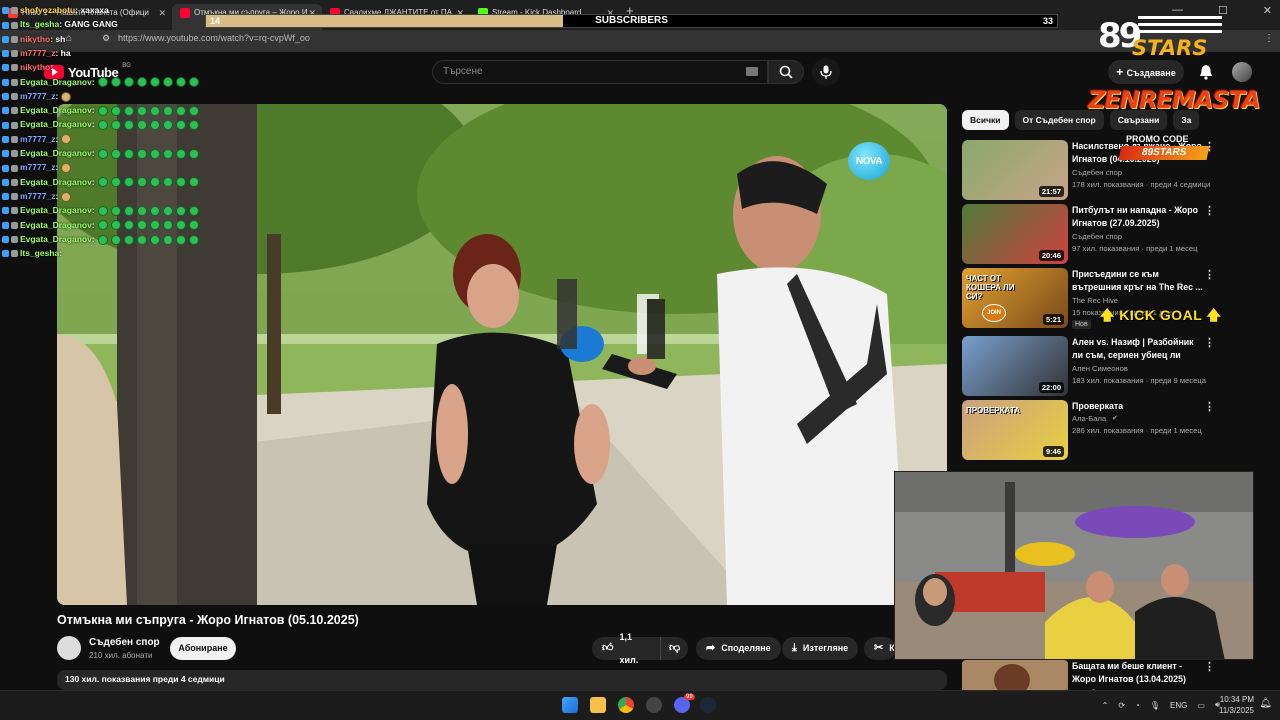 This screenshot has width=1280, height=720. I want to click on obs-icon, so click(654, 705).